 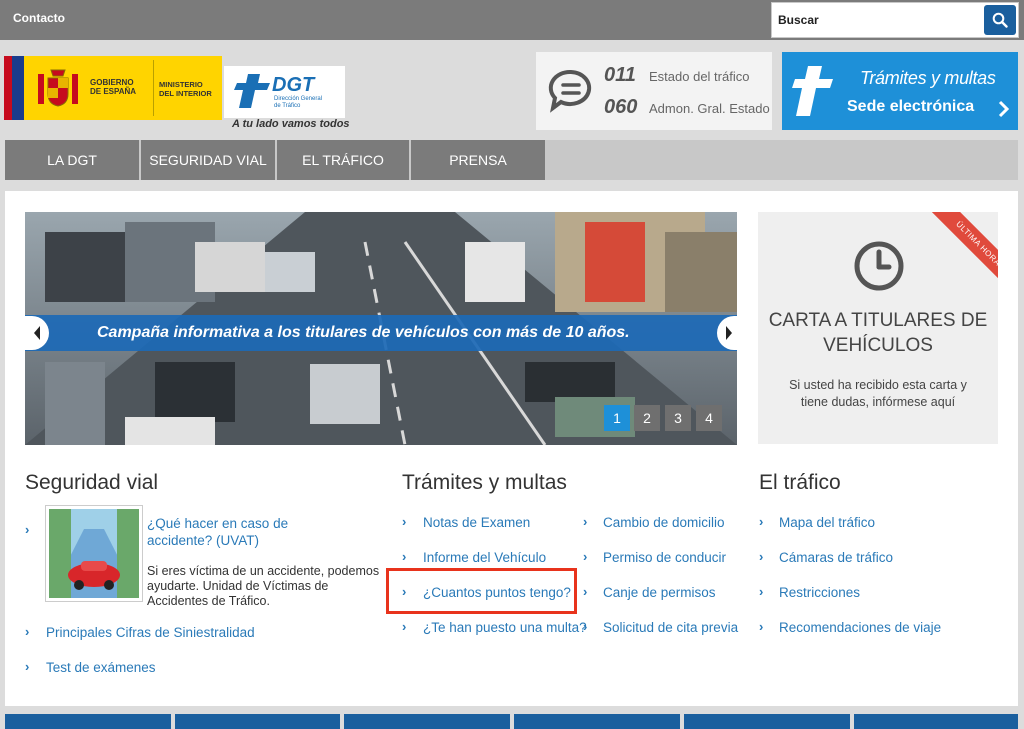 I want to click on phone-number-060: 060, so click(x=620, y=107).